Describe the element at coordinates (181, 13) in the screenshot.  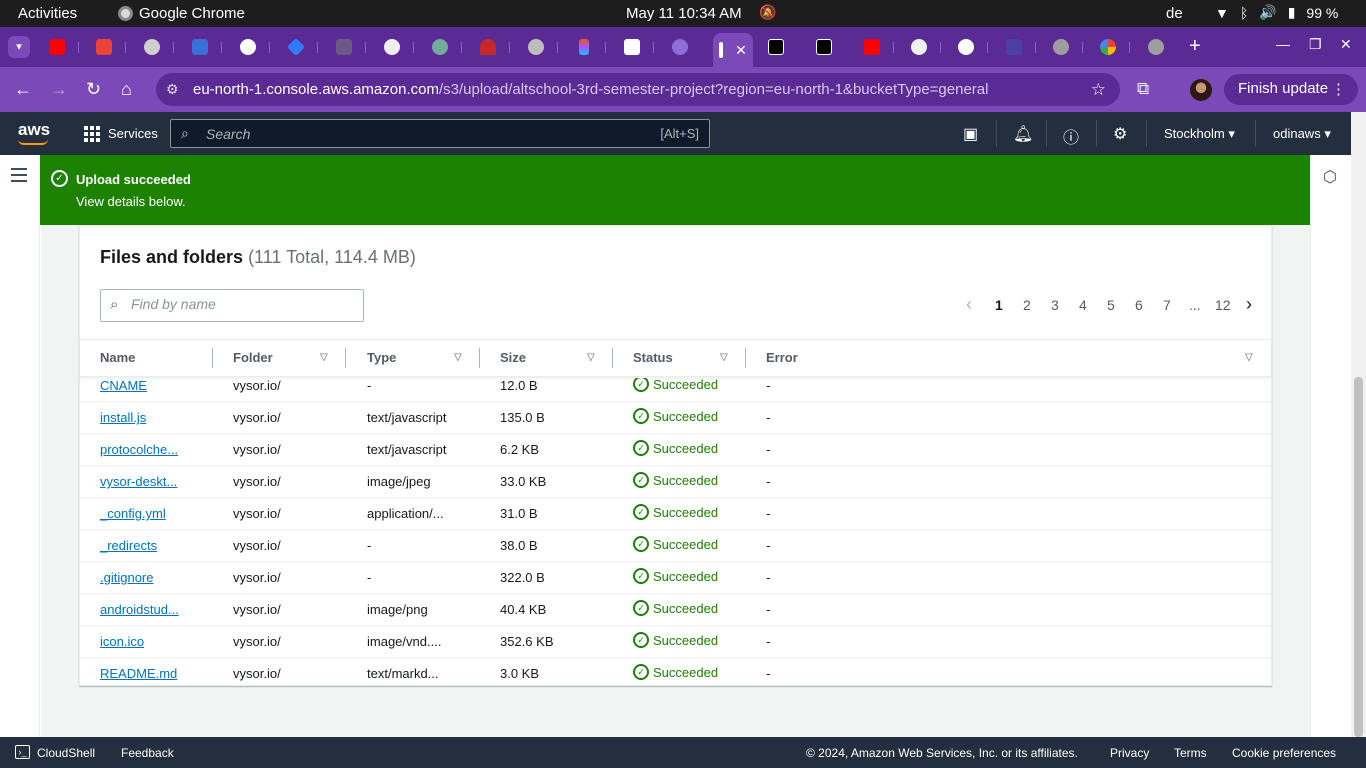
I see `app-menu: Google Chrome` at that location.